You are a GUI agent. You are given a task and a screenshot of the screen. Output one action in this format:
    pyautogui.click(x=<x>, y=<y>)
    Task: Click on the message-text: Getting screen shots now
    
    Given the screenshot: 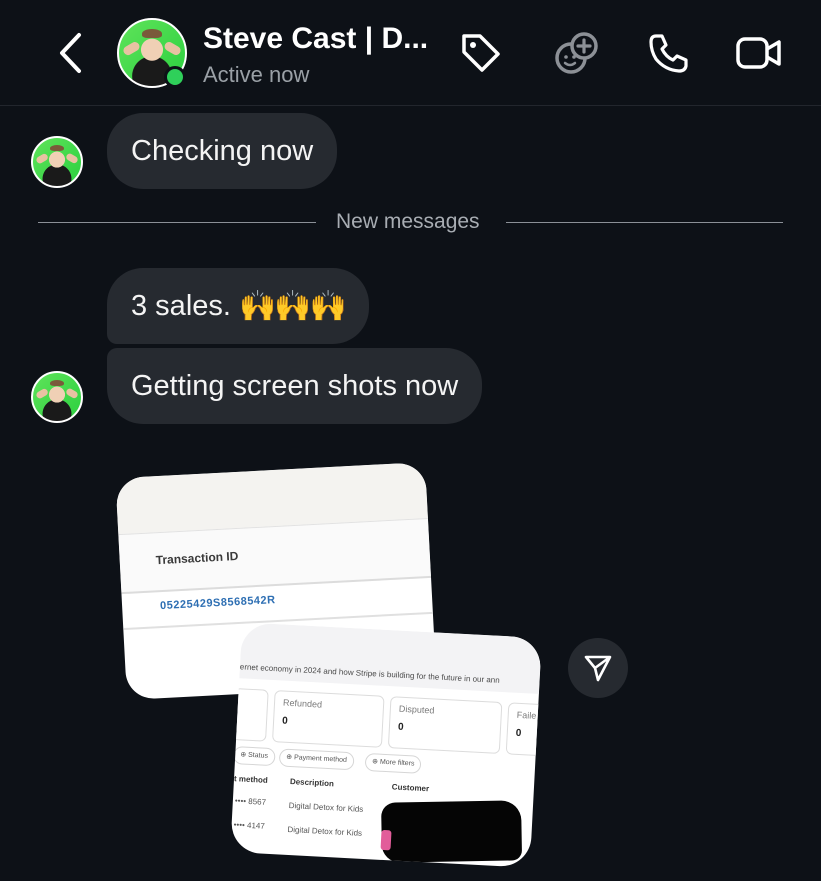 What is the action you would take?
    pyautogui.click(x=295, y=385)
    